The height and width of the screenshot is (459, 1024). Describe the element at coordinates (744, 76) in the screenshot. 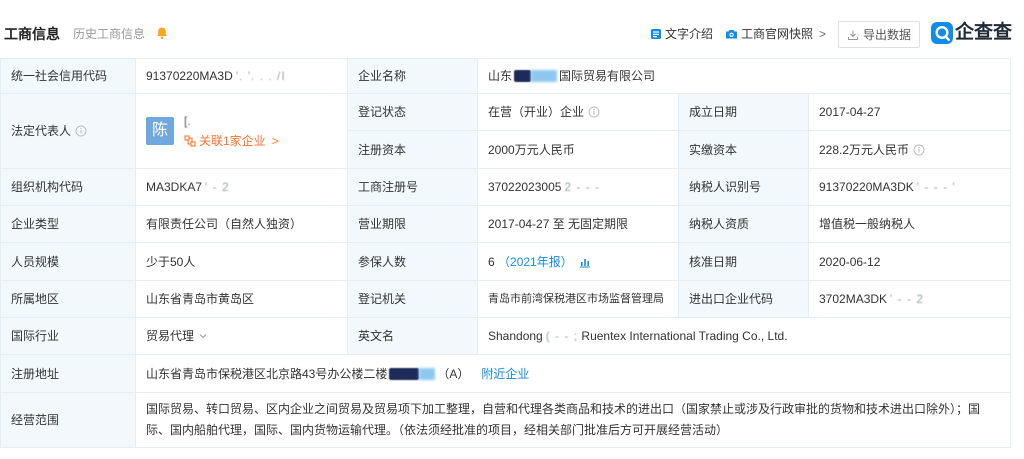

I see `value-company-name: 山东 国际贸易有限公司` at that location.